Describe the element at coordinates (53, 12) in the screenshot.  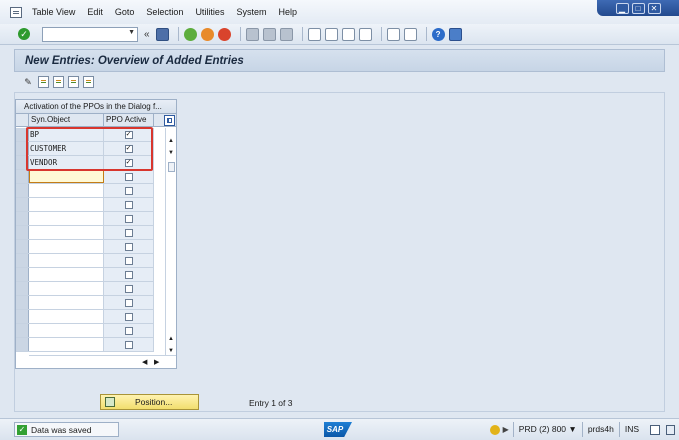
I see `menu-table-view: Table View` at that location.